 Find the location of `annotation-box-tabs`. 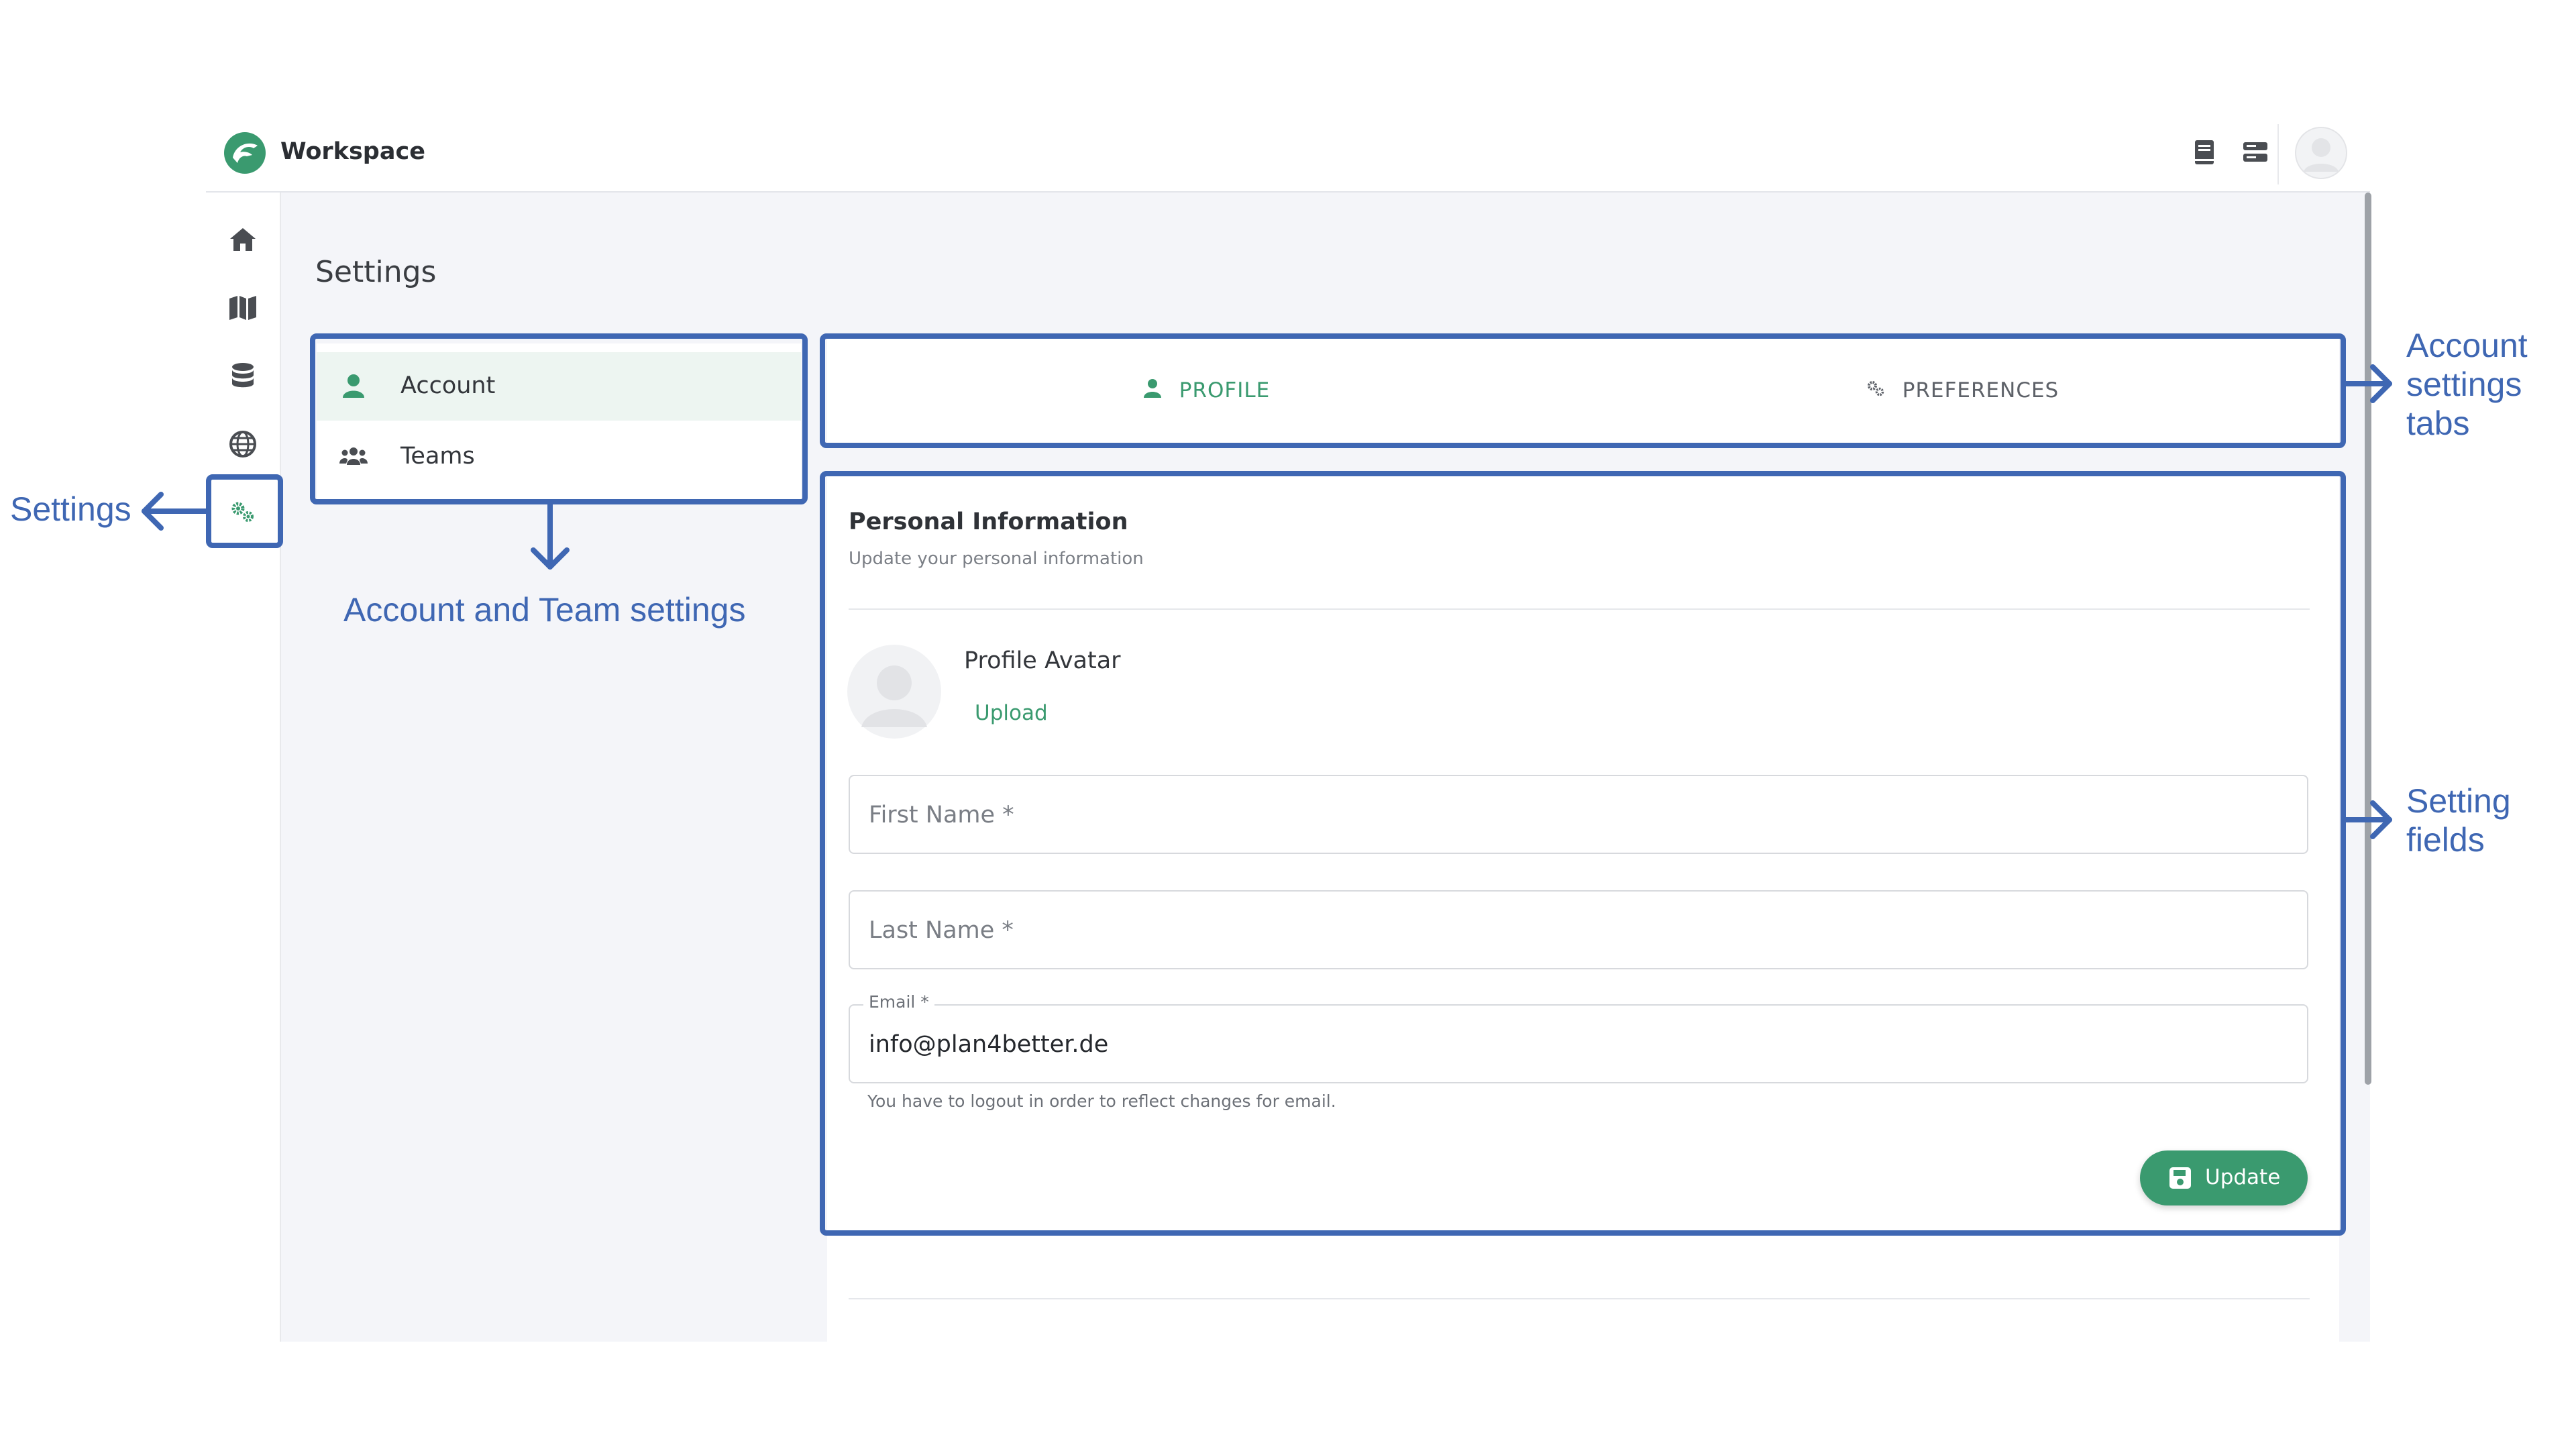

annotation-box-tabs is located at coordinates (1583, 390).